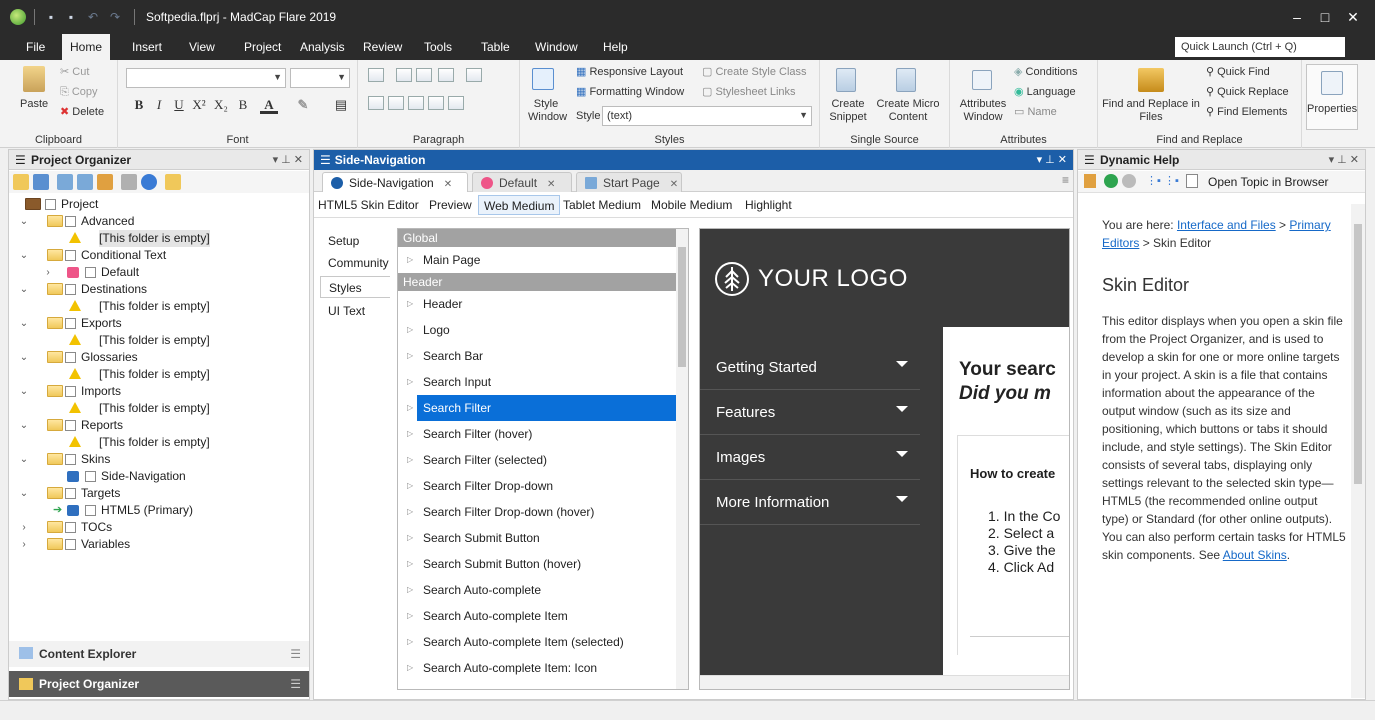  Describe the element at coordinates (1171, 180) in the screenshot. I see `collapse-icon: ⋮▪` at that location.